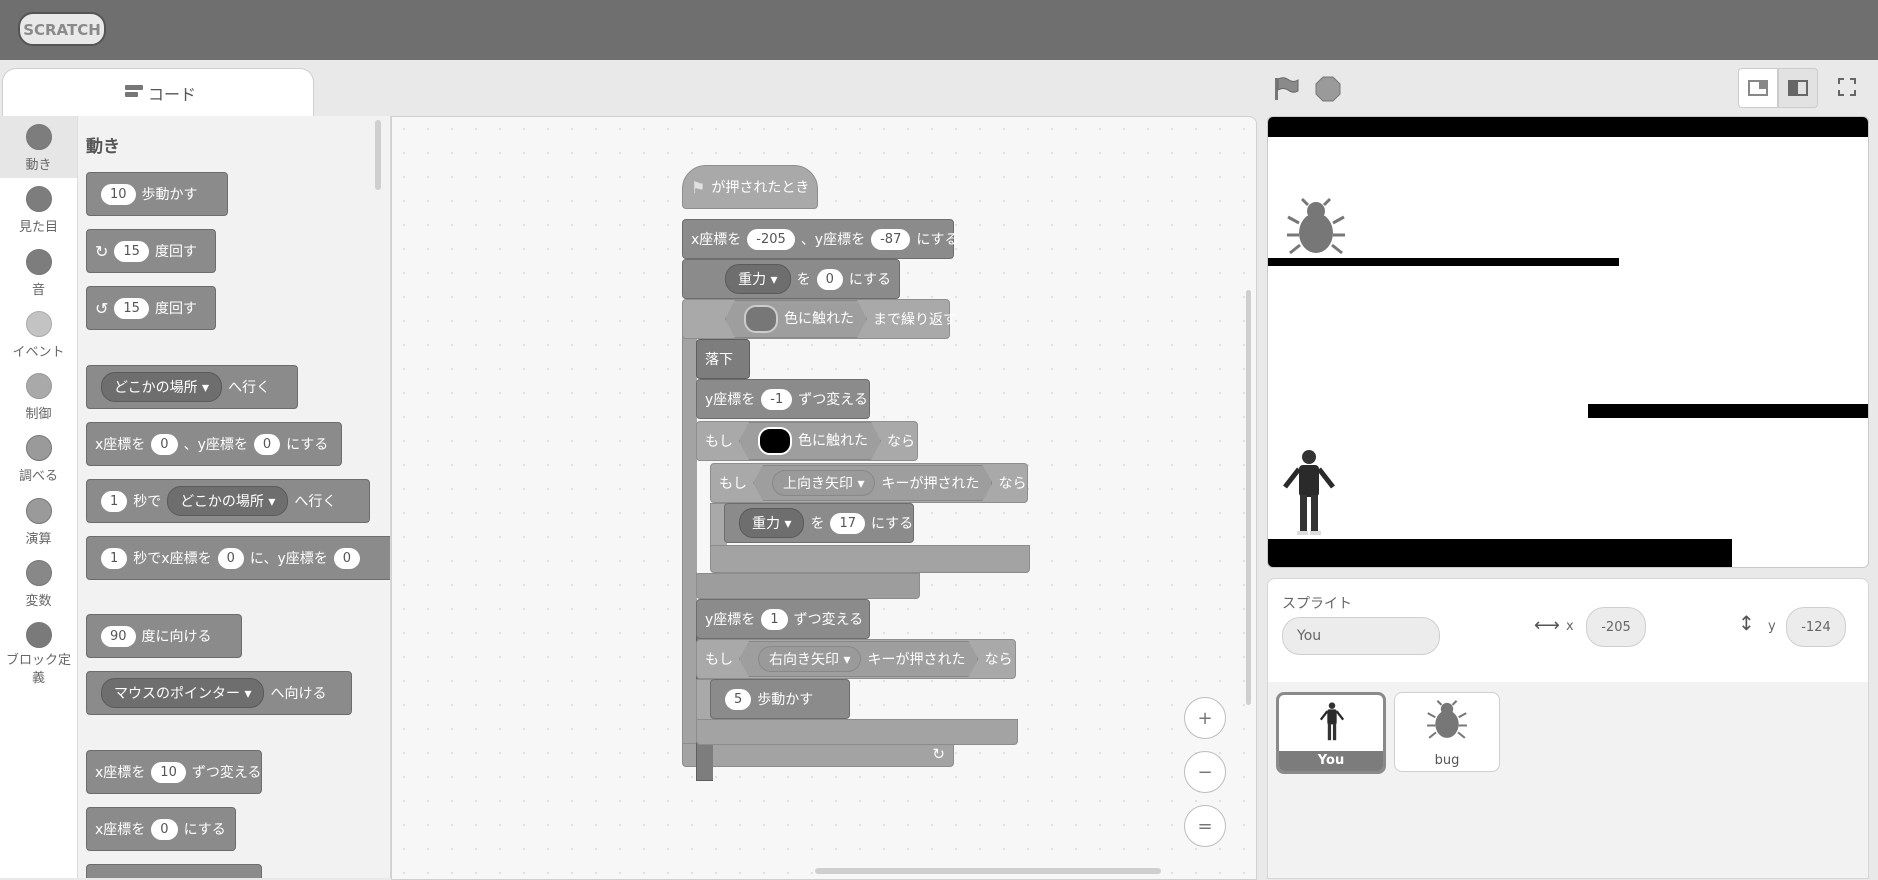 This screenshot has width=1878, height=880. What do you see at coordinates (823, 483) in the screenshot?
I see `key-dropdown: 上向き矢印 ▾` at bounding box center [823, 483].